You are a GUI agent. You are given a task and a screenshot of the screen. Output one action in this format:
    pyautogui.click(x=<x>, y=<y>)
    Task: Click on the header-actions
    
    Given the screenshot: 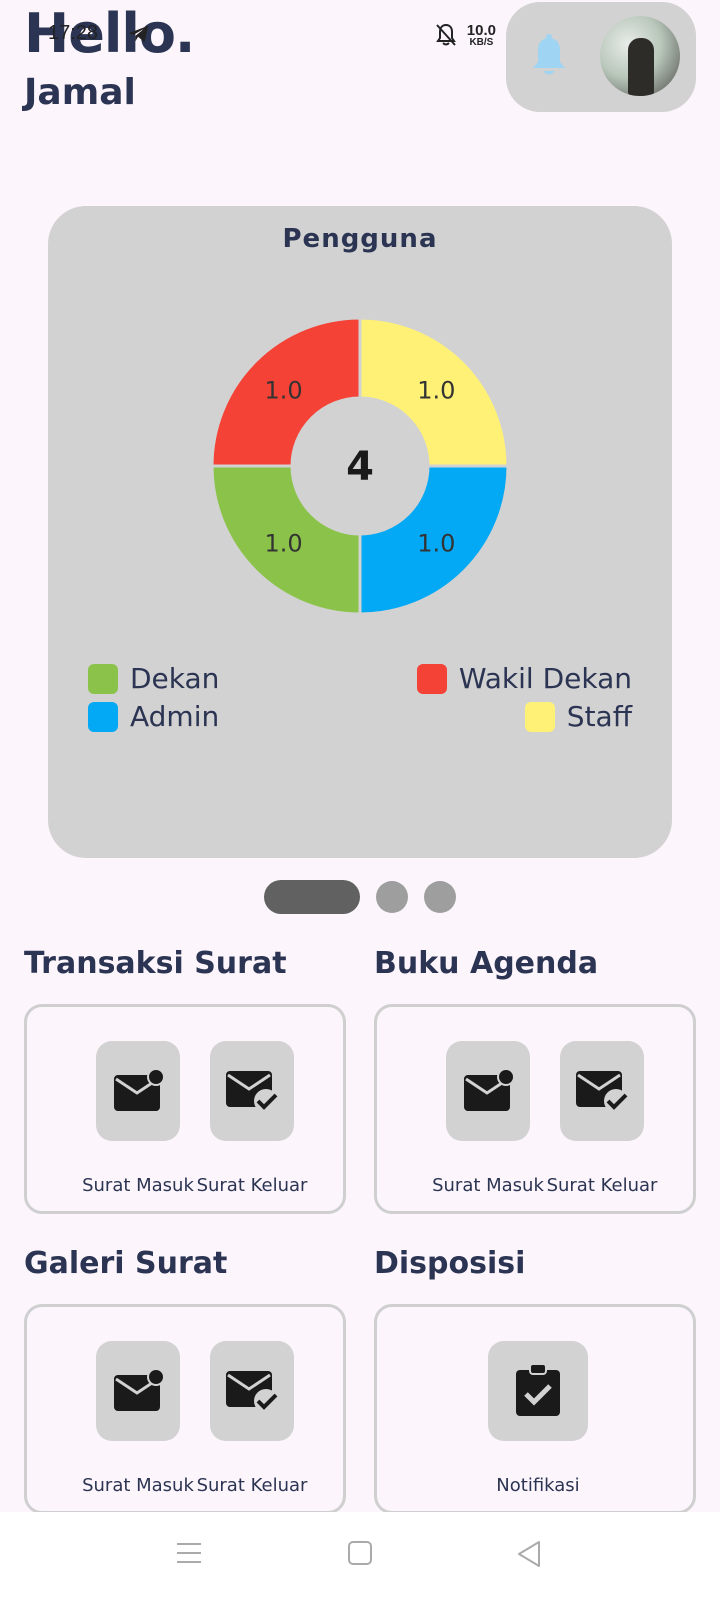 What is the action you would take?
    pyautogui.click(x=601, y=57)
    